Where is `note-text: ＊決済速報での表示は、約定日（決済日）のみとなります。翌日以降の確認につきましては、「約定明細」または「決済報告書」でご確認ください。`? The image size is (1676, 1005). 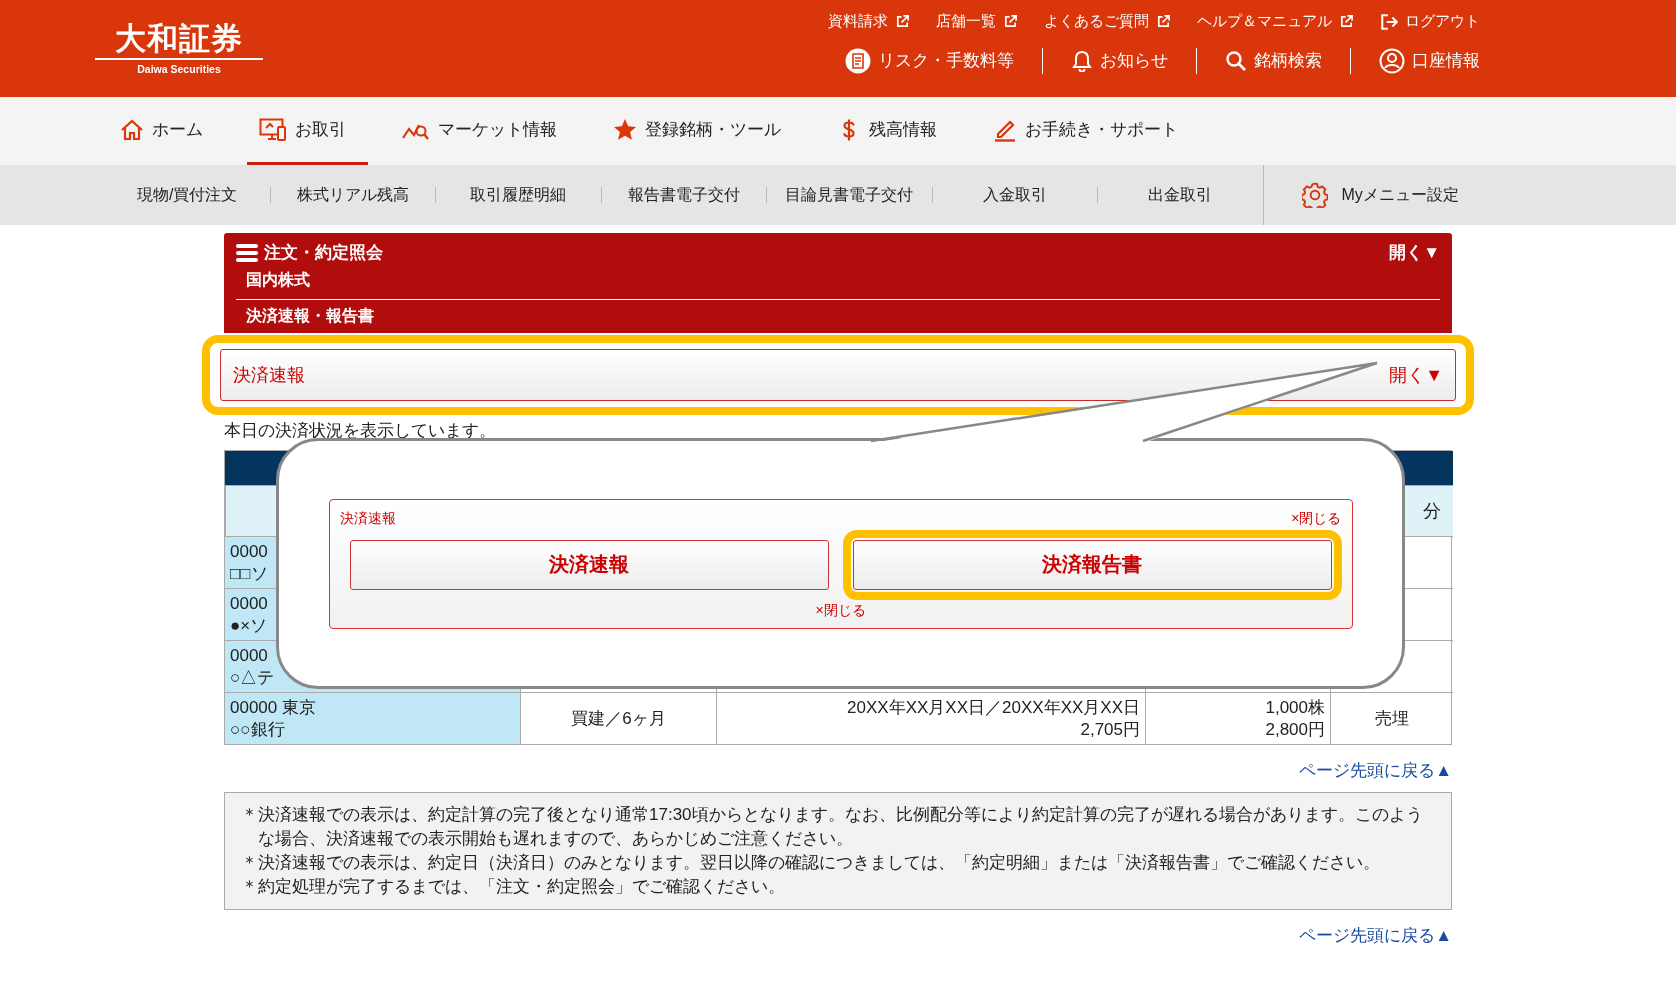
note-text: ＊決済速報での表示は、約定日（決済日）のみとなります。翌日以降の確認につきましては、「約定明細」または「決済報告書」でご確認ください。 is located at coordinates (811, 863).